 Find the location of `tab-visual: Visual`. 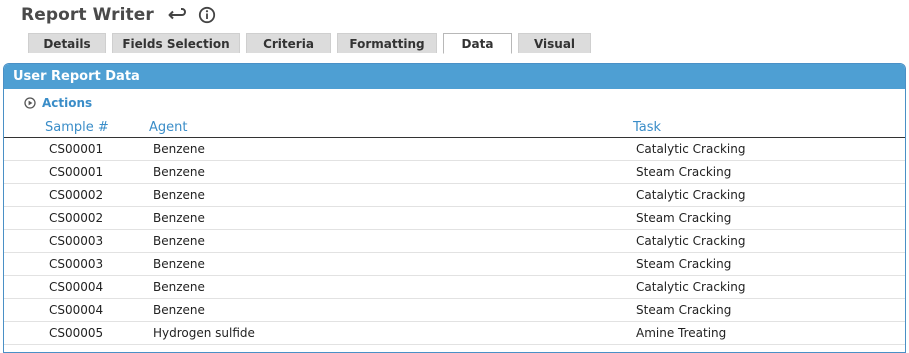

tab-visual: Visual is located at coordinates (554, 43).